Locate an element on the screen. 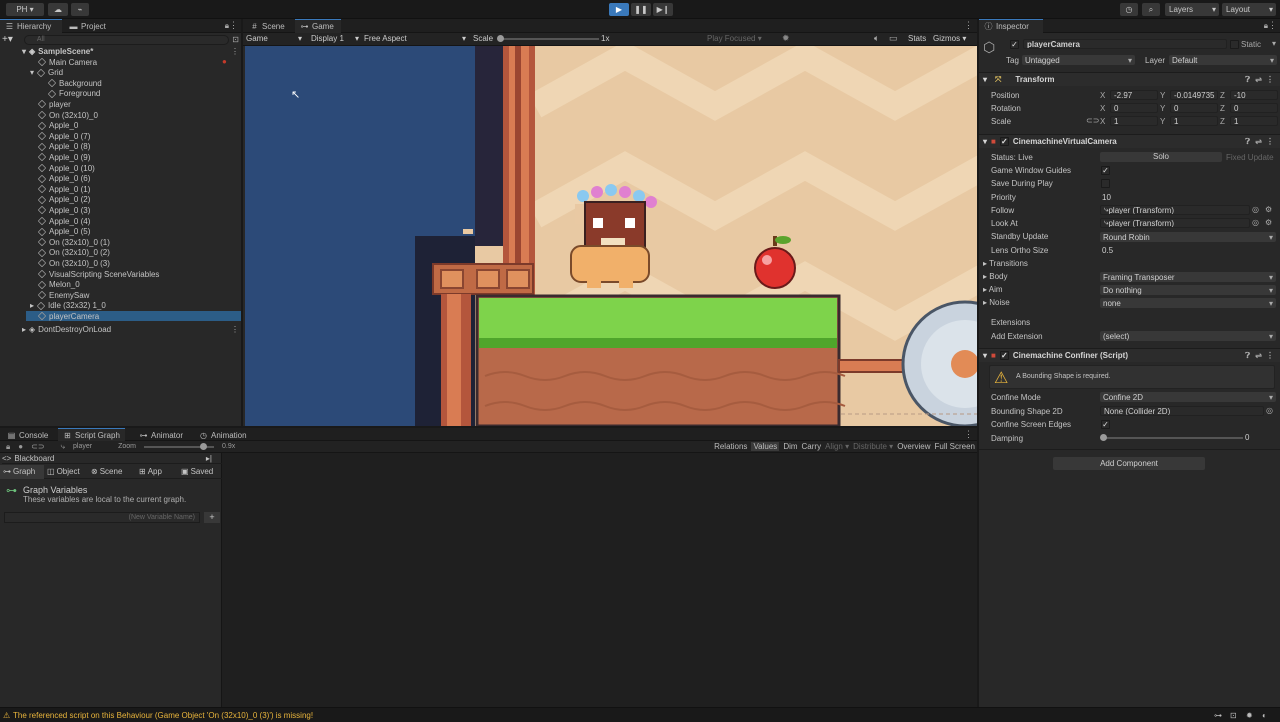 This screenshot has width=1280, height=722. hierarchy-item: Apple_0 (6) is located at coordinates (63, 179).